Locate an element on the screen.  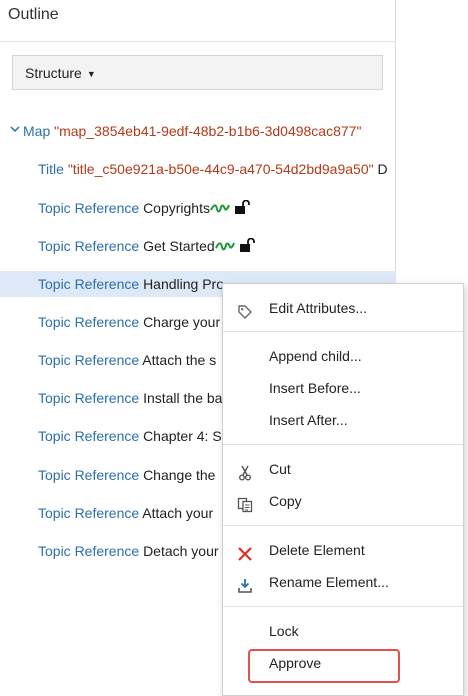
menu-item-label: Cut is located at coordinates (280, 469).